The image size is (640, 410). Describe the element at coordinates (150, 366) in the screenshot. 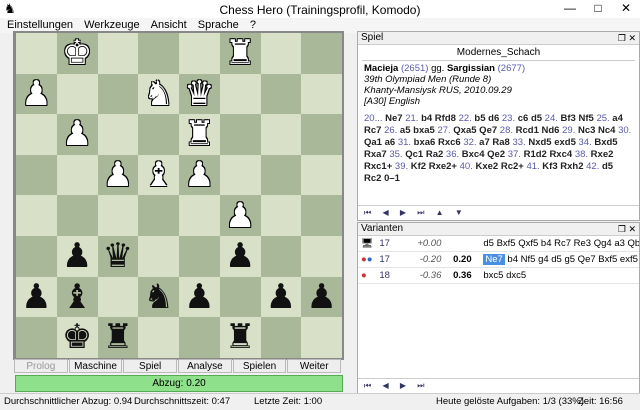

I see `spiel-button: Spiel` at that location.